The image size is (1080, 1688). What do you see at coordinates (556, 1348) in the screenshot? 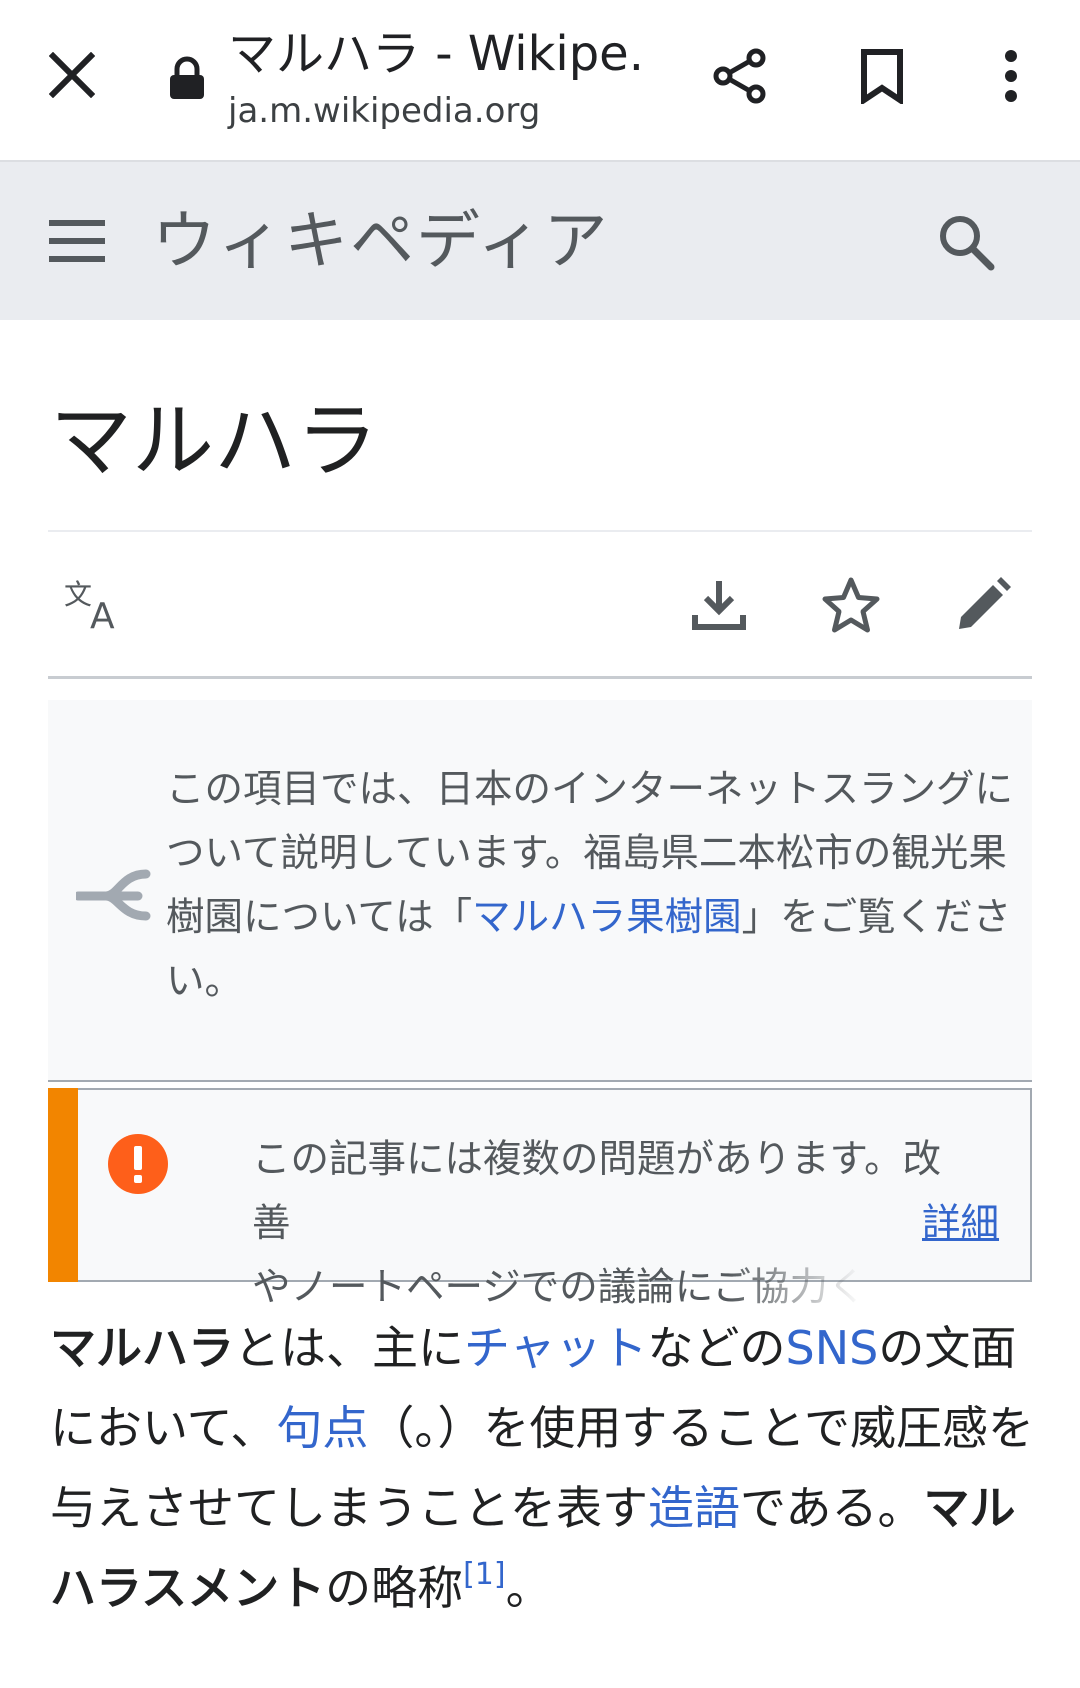
I see `link-chat: チャット` at bounding box center [556, 1348].